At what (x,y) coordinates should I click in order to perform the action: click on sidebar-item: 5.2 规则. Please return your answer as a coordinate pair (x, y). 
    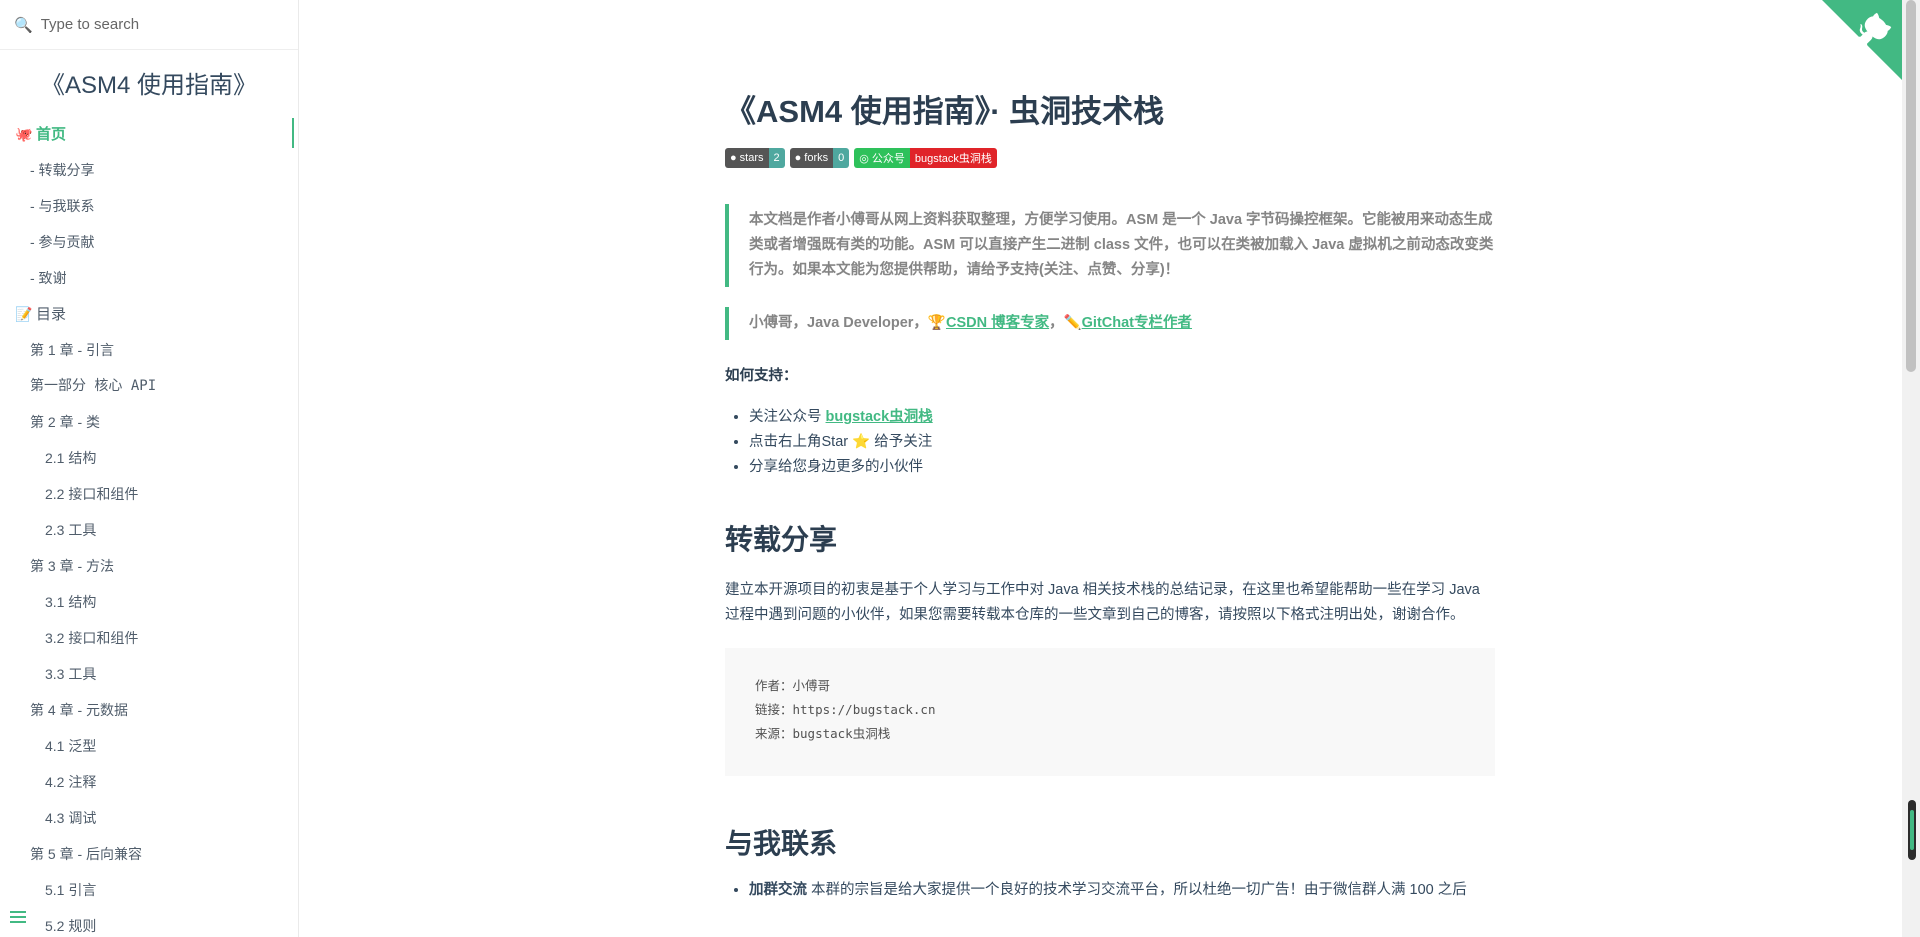
    Looking at the image, I should click on (149, 922).